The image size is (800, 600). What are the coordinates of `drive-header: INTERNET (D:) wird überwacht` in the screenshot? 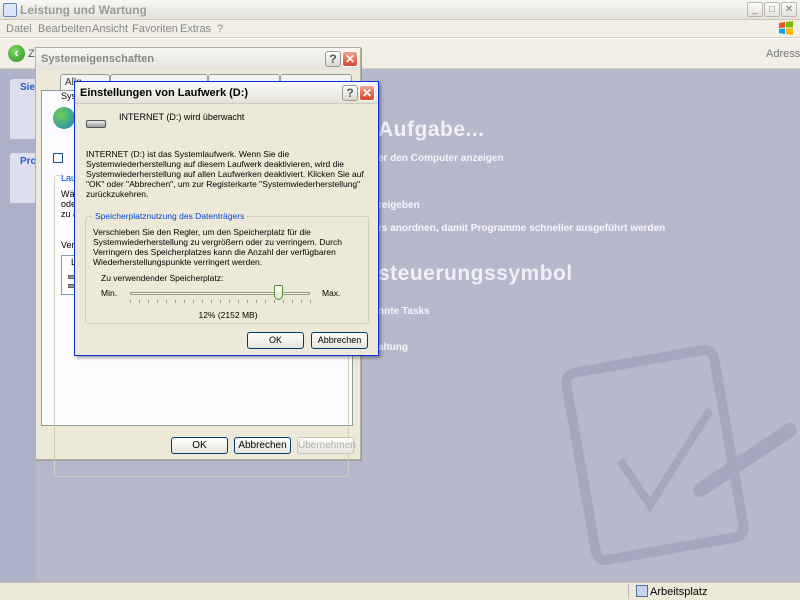 It's located at (181, 117).